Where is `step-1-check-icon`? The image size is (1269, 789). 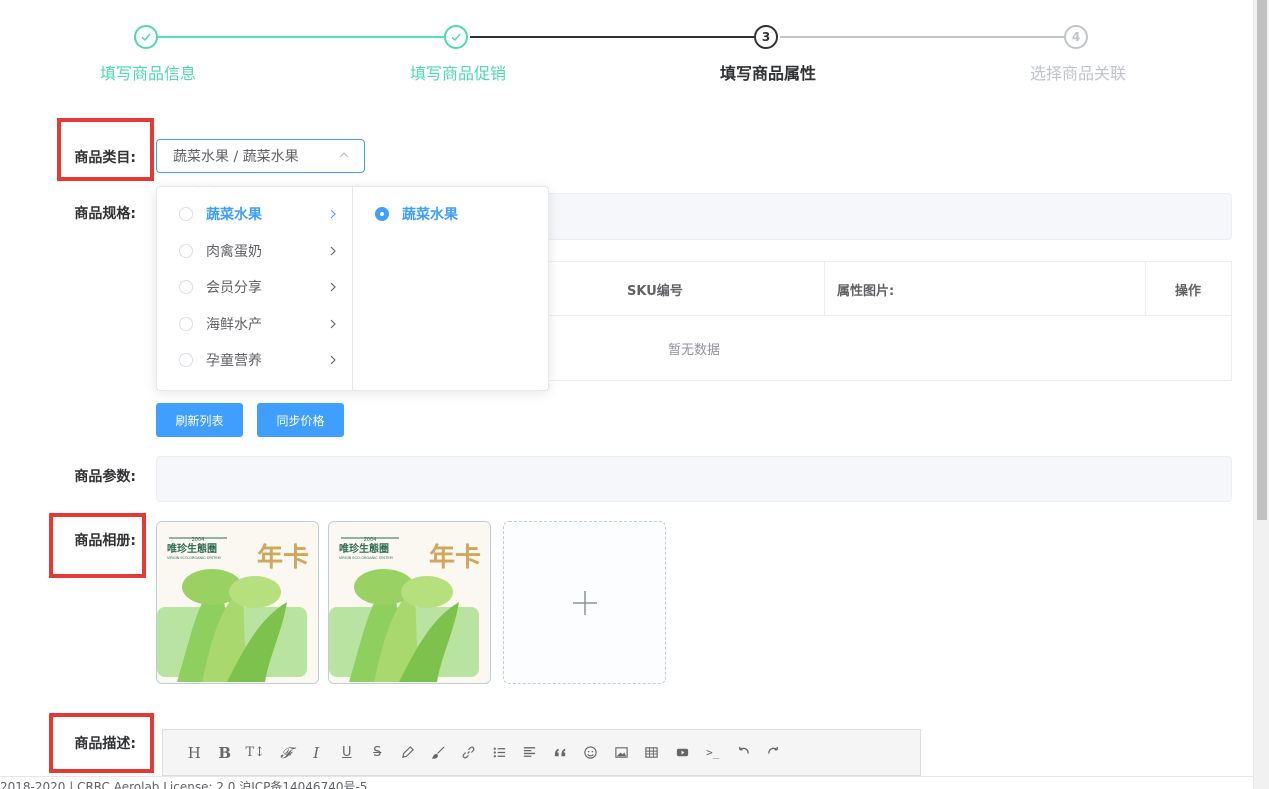
step-1-check-icon is located at coordinates (146, 37).